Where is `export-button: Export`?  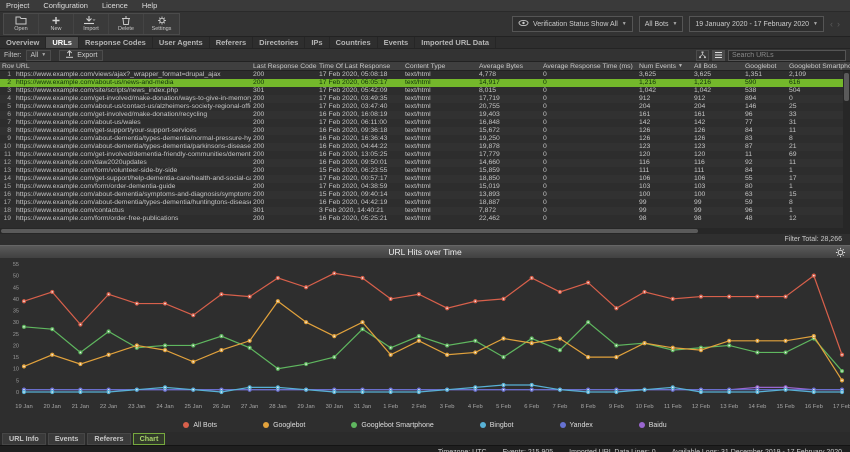
export-button: Export is located at coordinates (81, 55).